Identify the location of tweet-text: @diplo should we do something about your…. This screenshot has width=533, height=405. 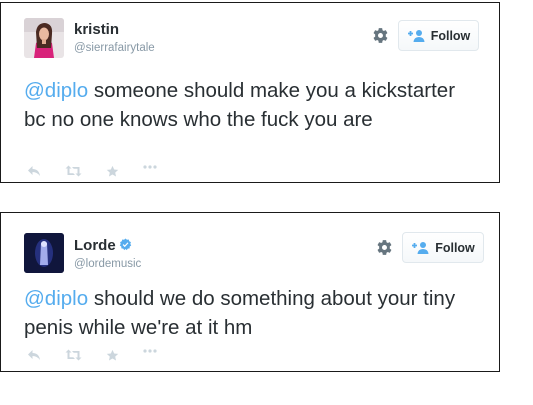
(241, 313).